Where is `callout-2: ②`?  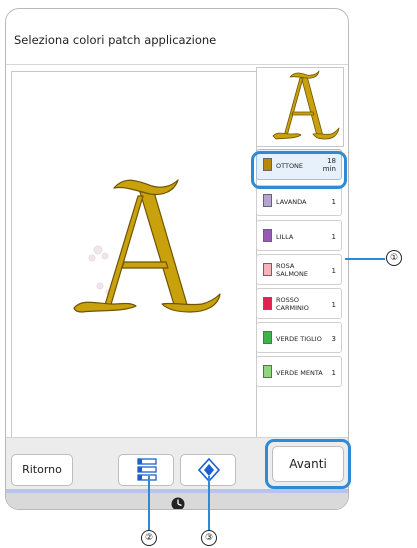
callout-2: ② is located at coordinates (149, 538).